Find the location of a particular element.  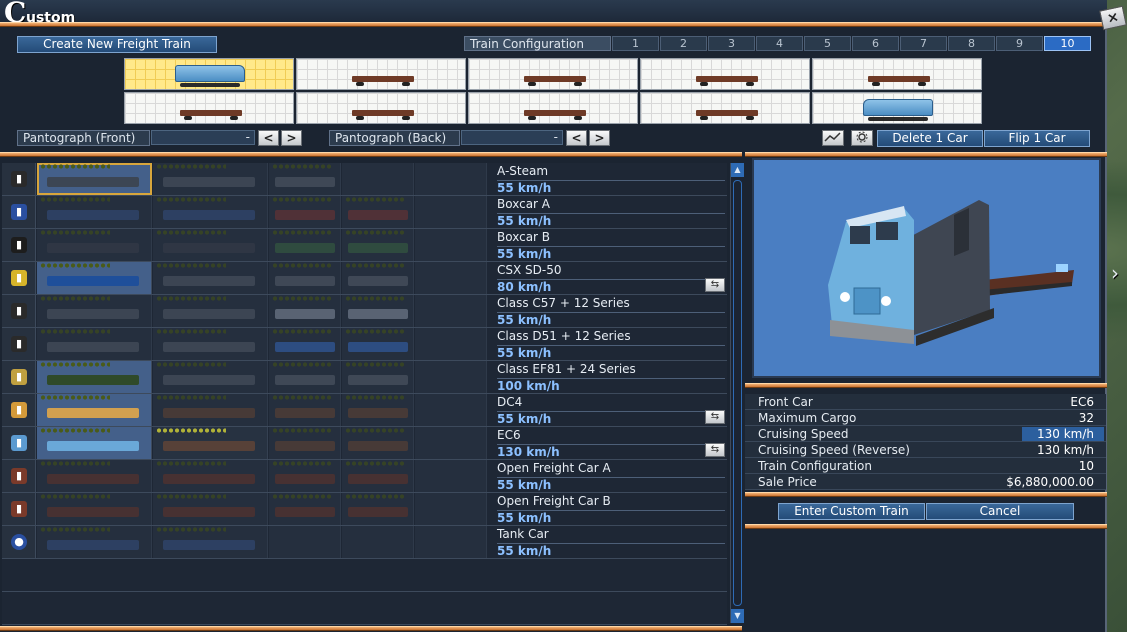

list-item: ▮ Open Freight Car B 55 km/h is located at coordinates (364, 509).